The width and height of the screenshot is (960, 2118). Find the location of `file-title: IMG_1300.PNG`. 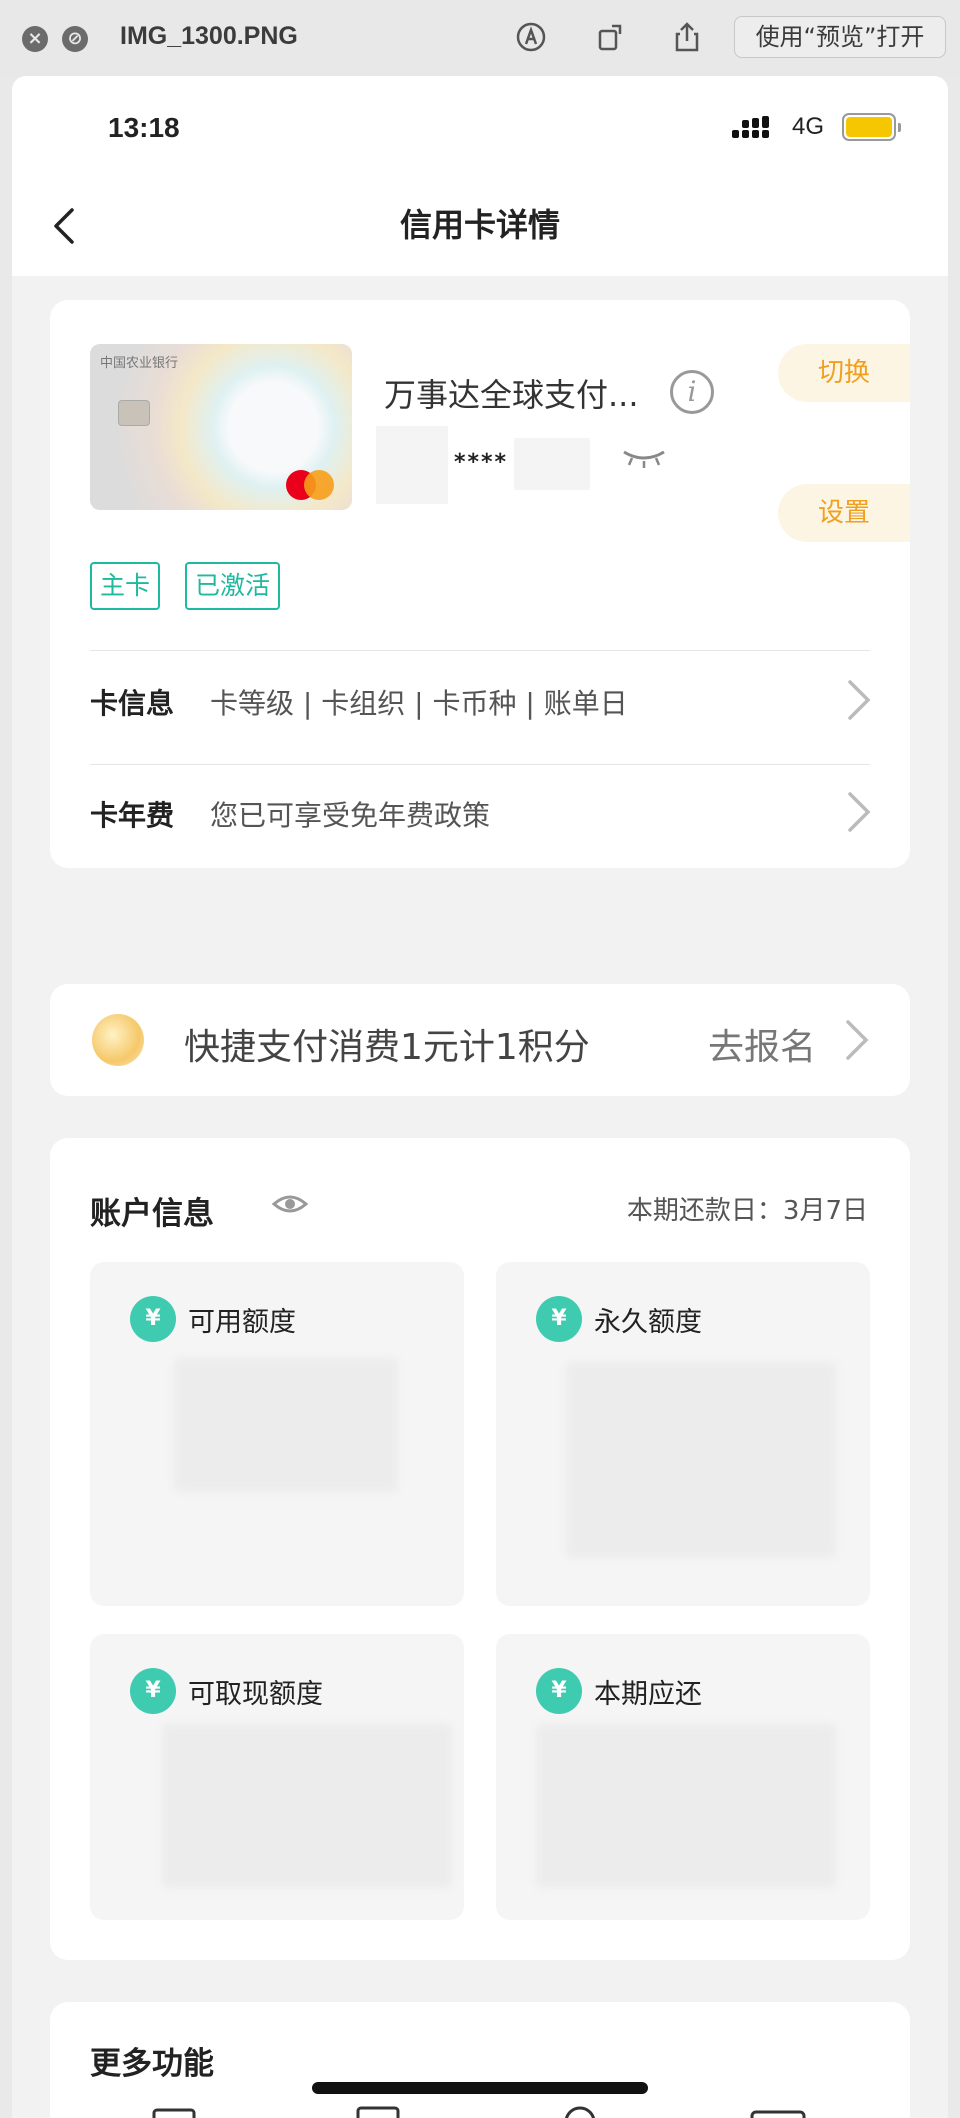

file-title: IMG_1300.PNG is located at coordinates (209, 36).